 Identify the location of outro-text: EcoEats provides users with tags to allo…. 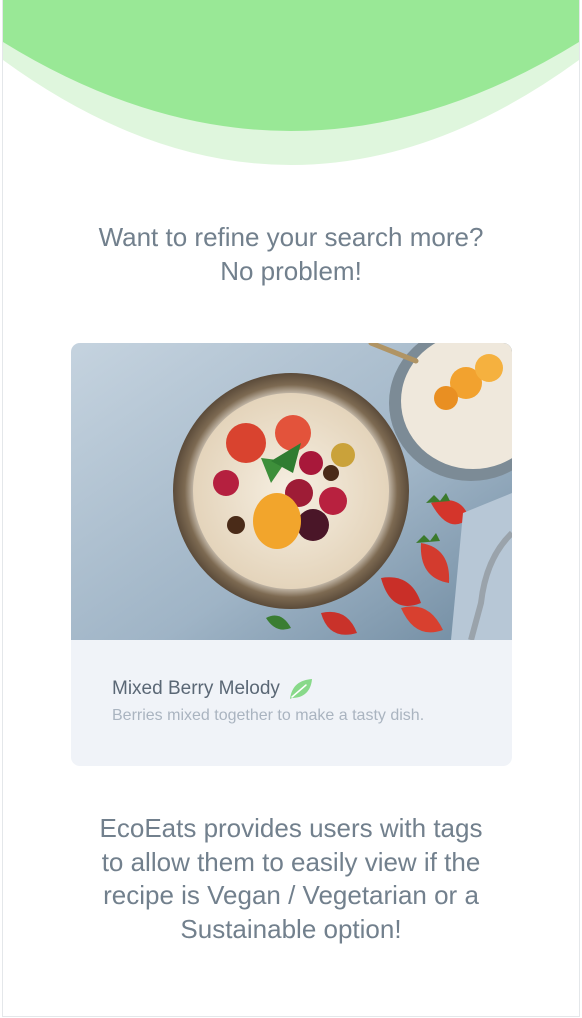
(291, 879).